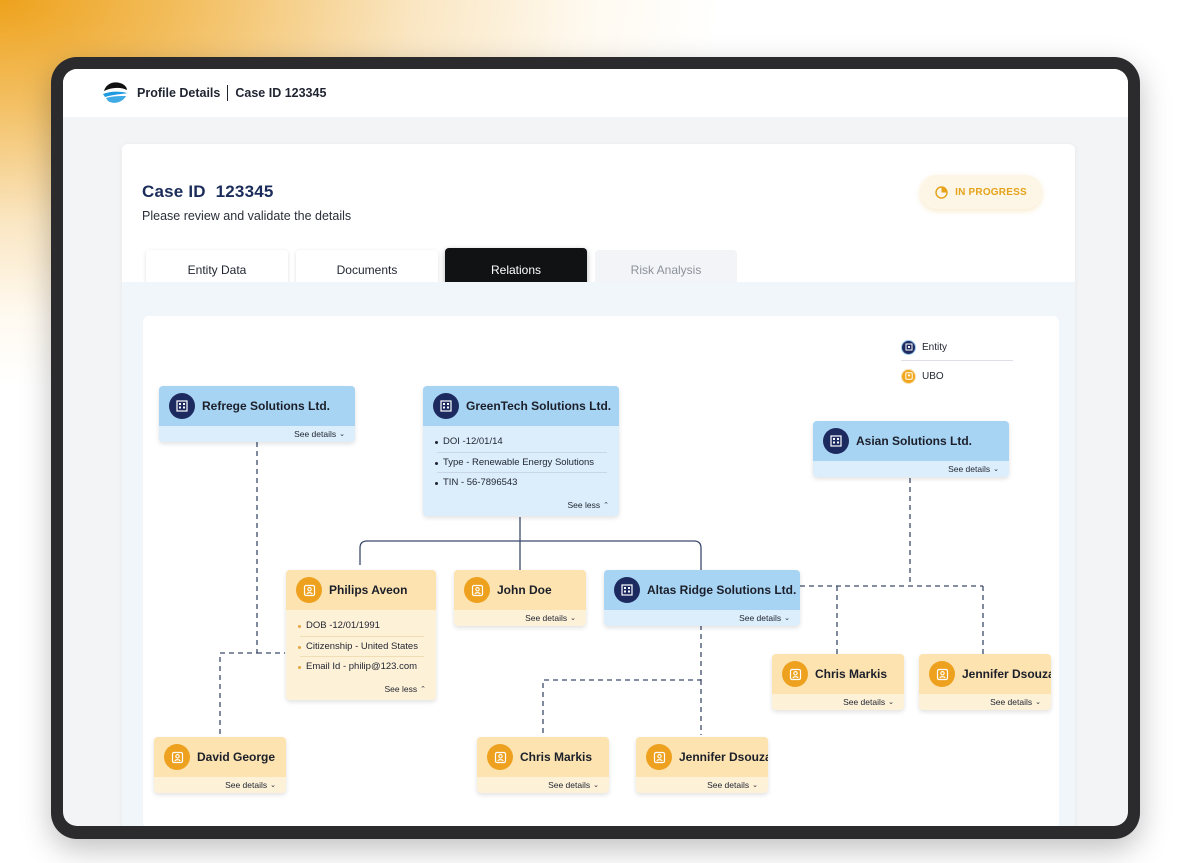 This screenshot has width=1185, height=863. Describe the element at coordinates (722, 590) in the screenshot. I see `node-name: Altas Ridge Solutions Ltd.` at that location.